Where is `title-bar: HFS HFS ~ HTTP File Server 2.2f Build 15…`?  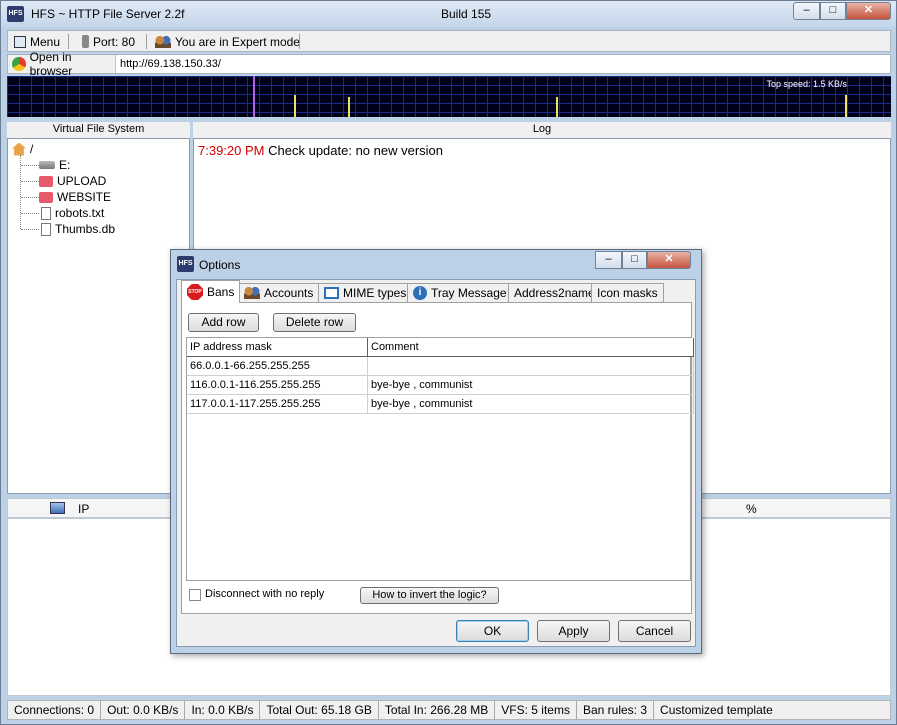 title-bar: HFS HFS ~ HTTP File Server 2.2f Build 15… is located at coordinates (448, 14).